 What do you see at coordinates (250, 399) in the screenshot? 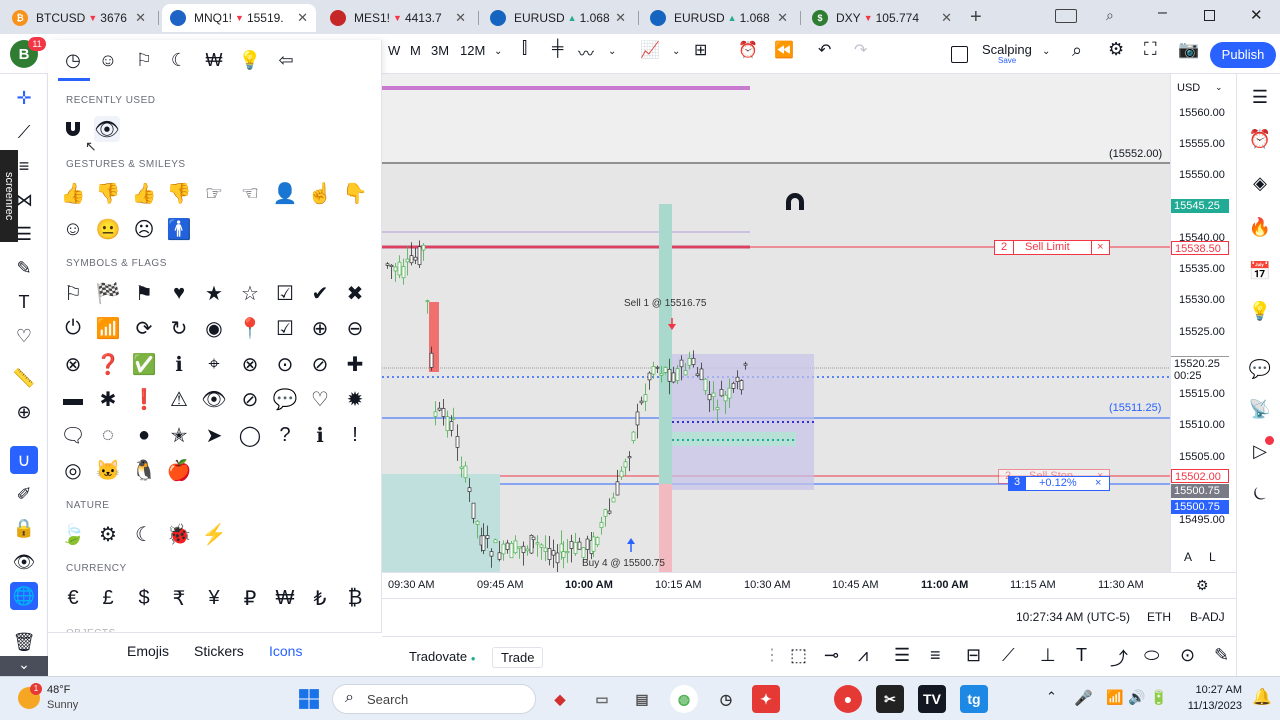
I see `eye-off-icon: ⊘` at bounding box center [250, 399].